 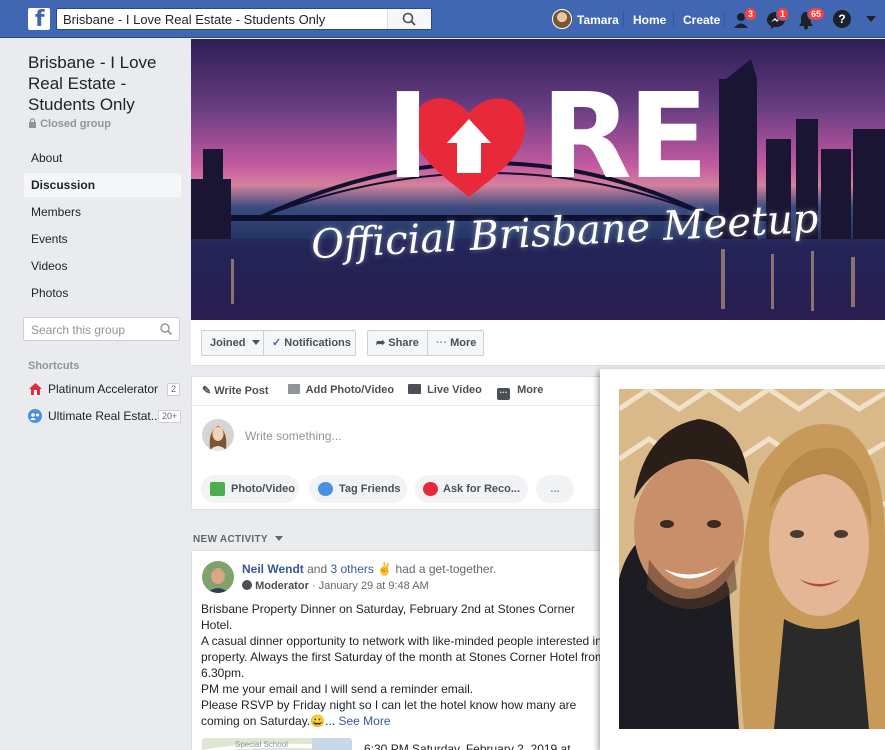 I want to click on cover-logo-re: RE, so click(x=624, y=136).